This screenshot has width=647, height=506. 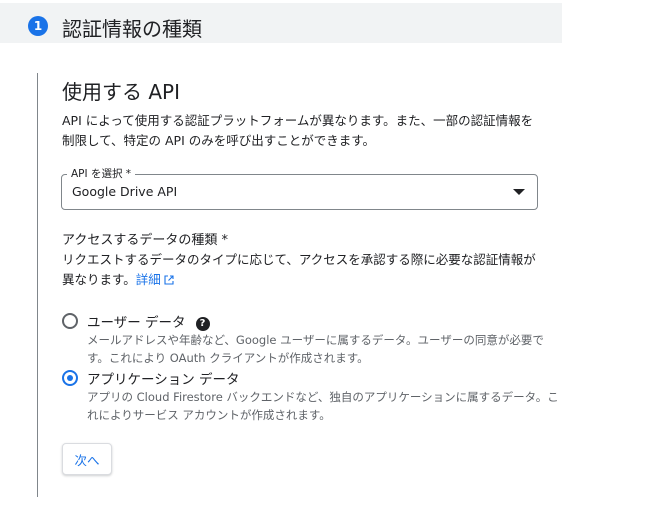 I want to click on step-rail-divider, so click(x=37, y=285).